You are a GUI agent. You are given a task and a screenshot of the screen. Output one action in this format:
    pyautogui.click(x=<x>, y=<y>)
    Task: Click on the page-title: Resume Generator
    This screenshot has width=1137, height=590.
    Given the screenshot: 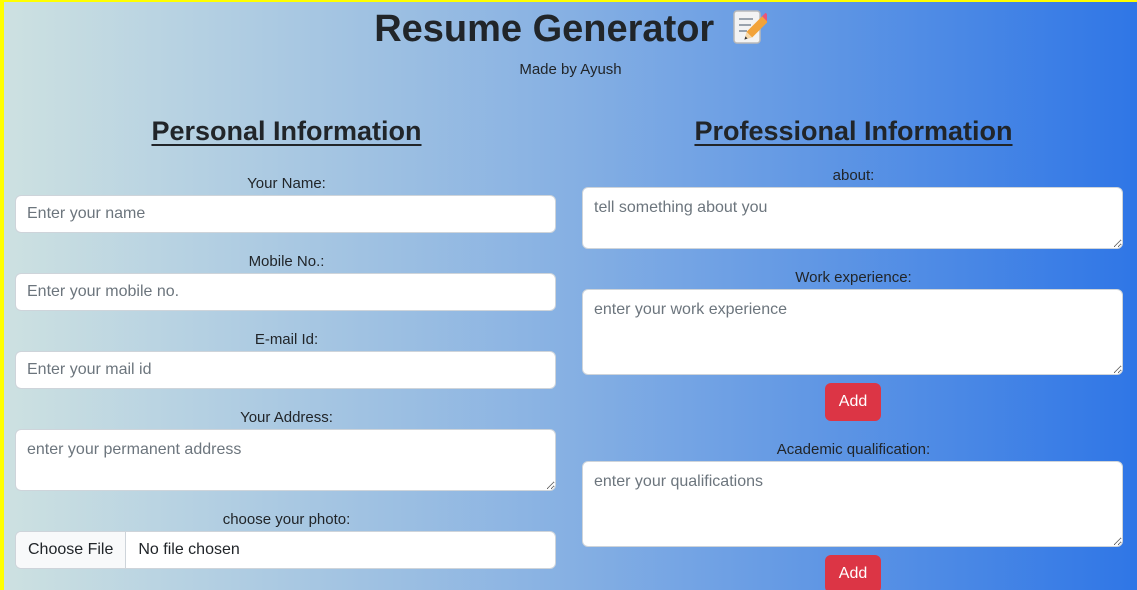 What is the action you would take?
    pyautogui.click(x=570, y=29)
    